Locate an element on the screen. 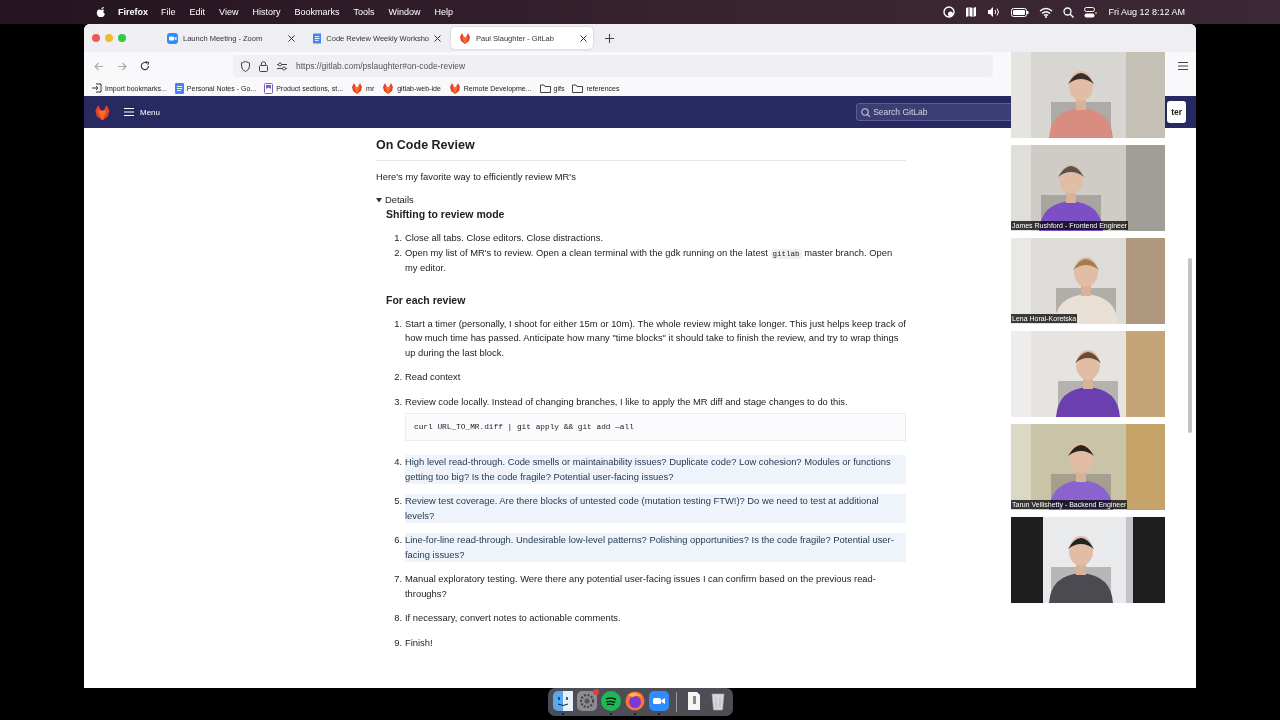  menu-item: Help is located at coordinates (443, 12).